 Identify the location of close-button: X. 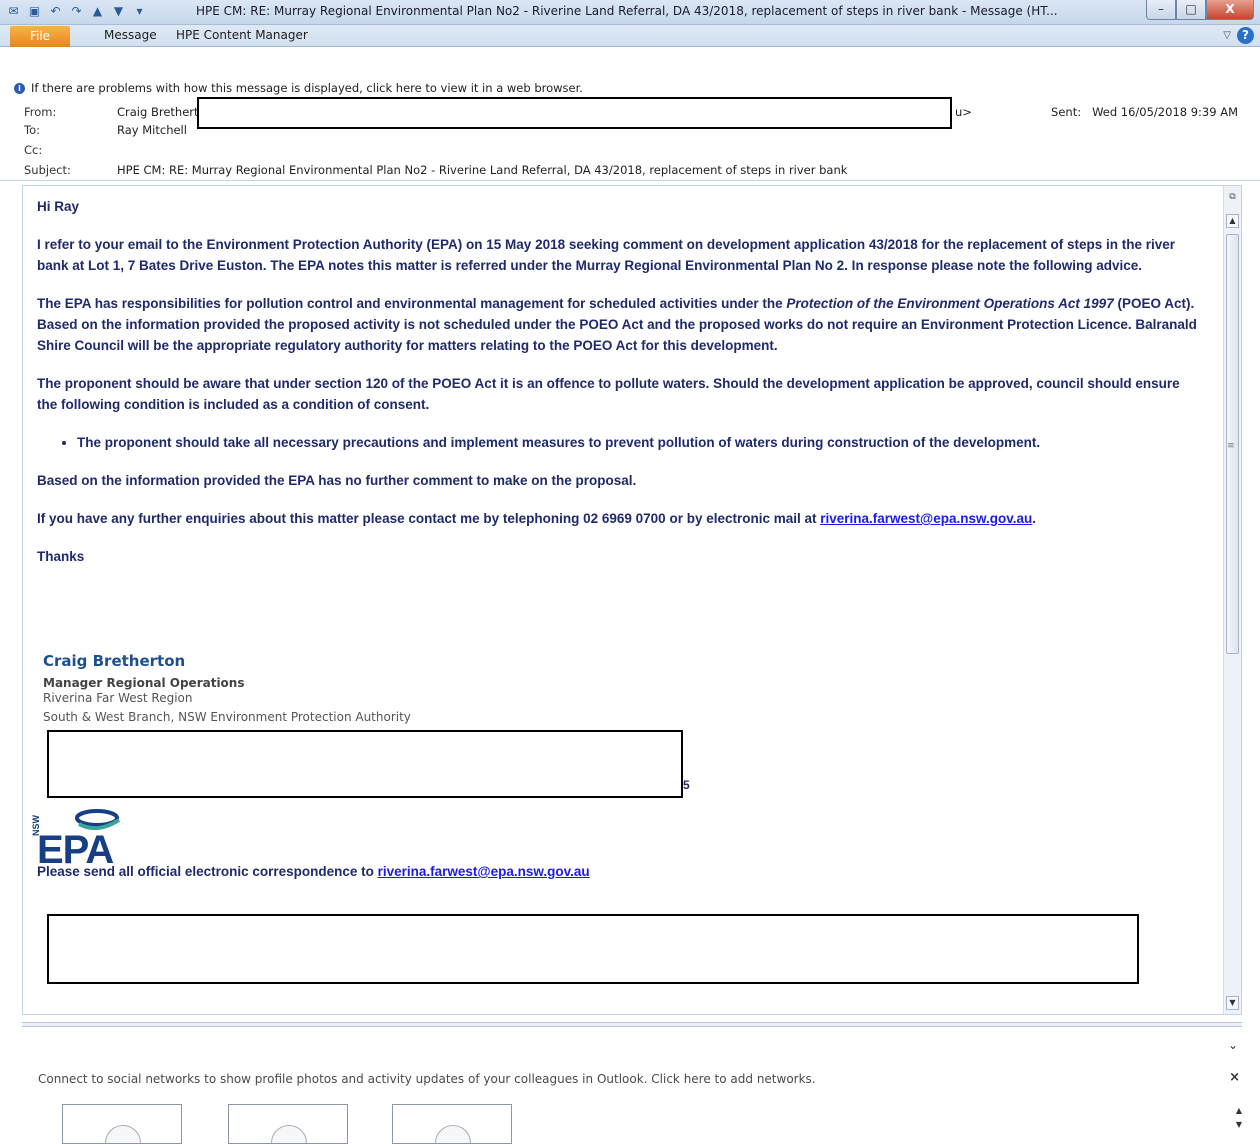
(1230, 10).